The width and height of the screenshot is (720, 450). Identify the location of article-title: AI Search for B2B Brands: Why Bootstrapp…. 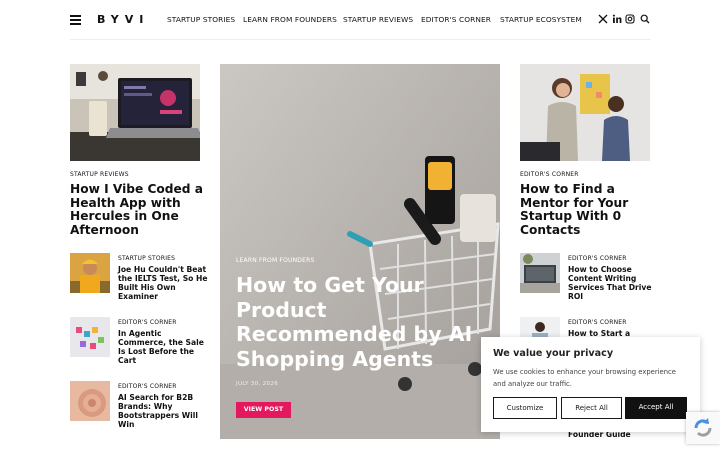
(163, 411).